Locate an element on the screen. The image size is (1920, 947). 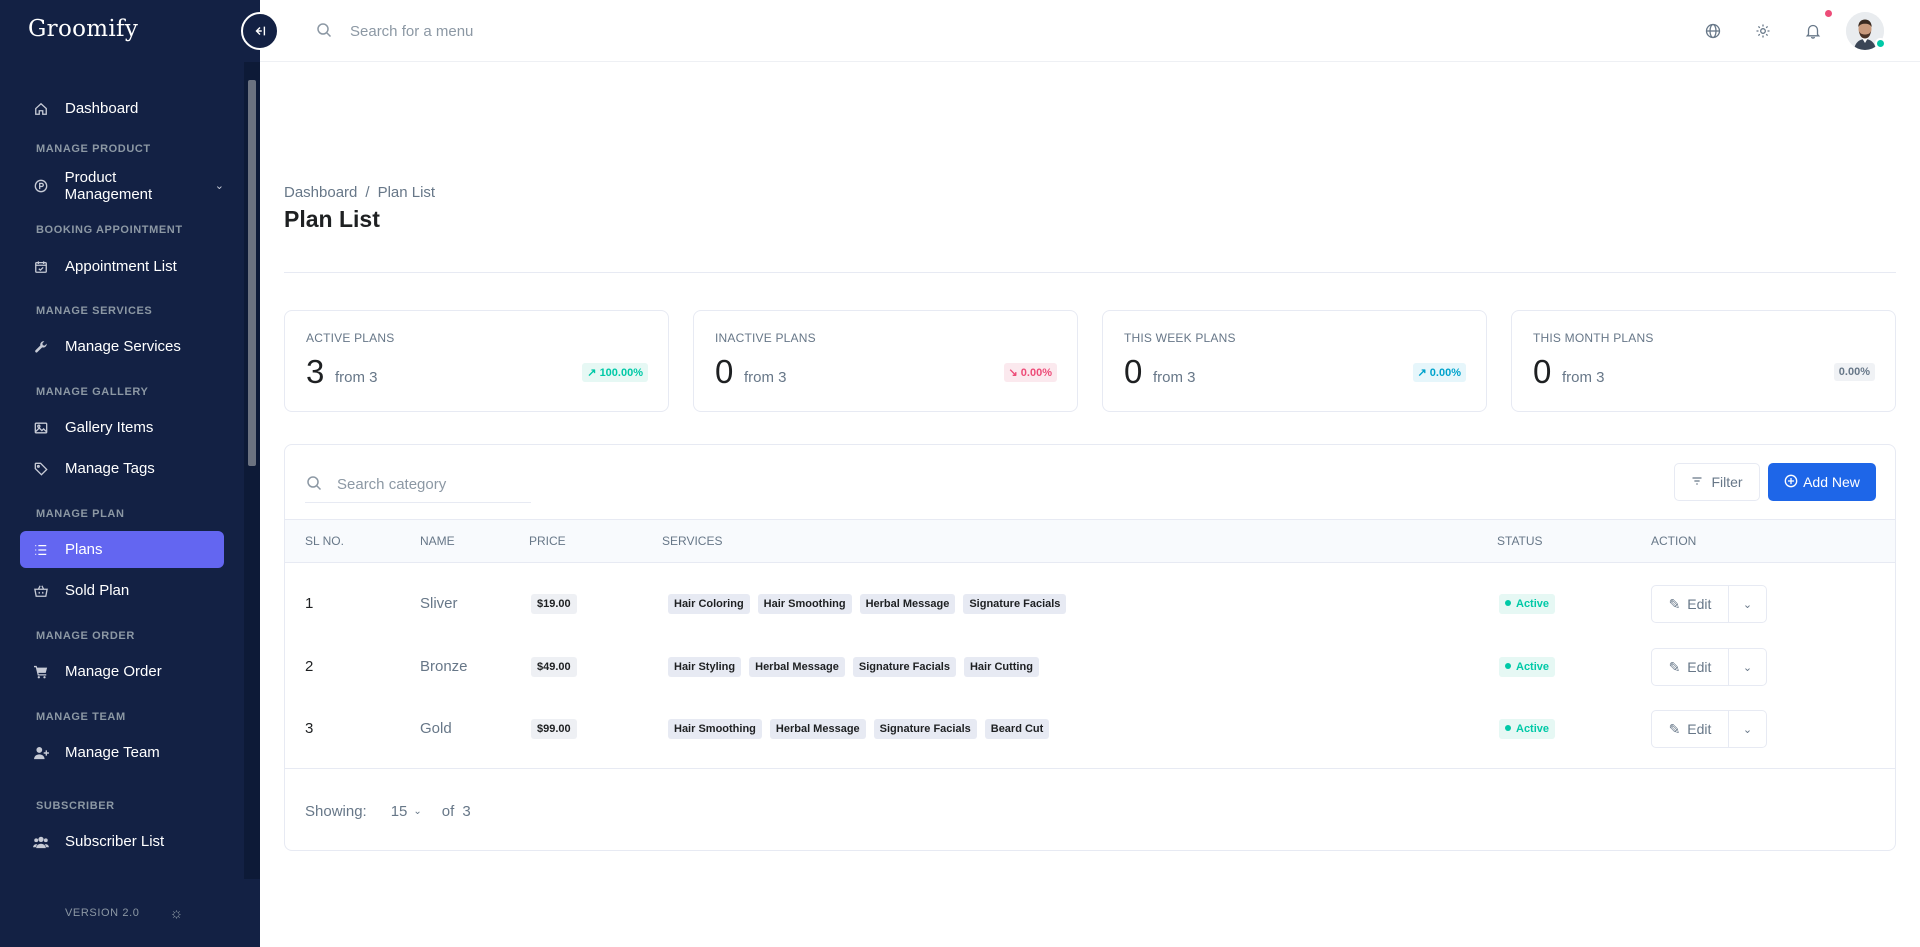
sidebar-collapse-button is located at coordinates (260, 31).